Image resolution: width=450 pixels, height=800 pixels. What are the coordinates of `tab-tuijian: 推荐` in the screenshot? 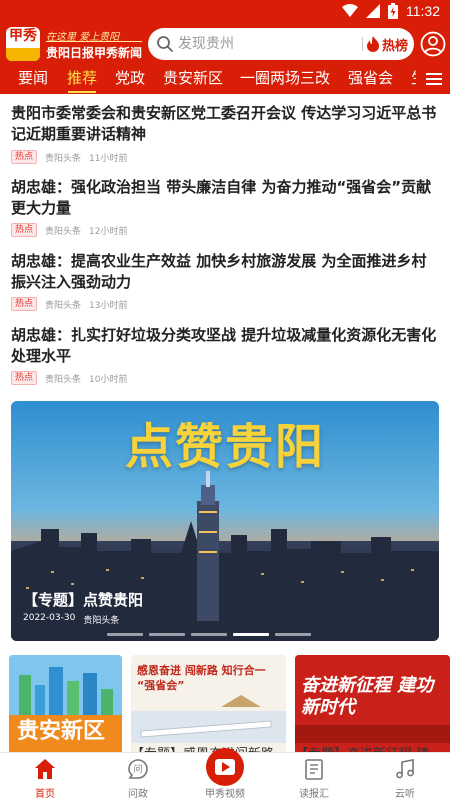 It's located at (82, 77).